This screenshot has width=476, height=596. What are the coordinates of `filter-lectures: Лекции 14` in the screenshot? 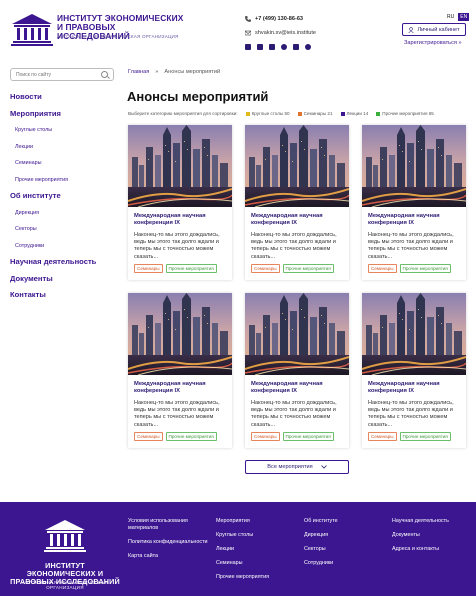 It's located at (354, 113).